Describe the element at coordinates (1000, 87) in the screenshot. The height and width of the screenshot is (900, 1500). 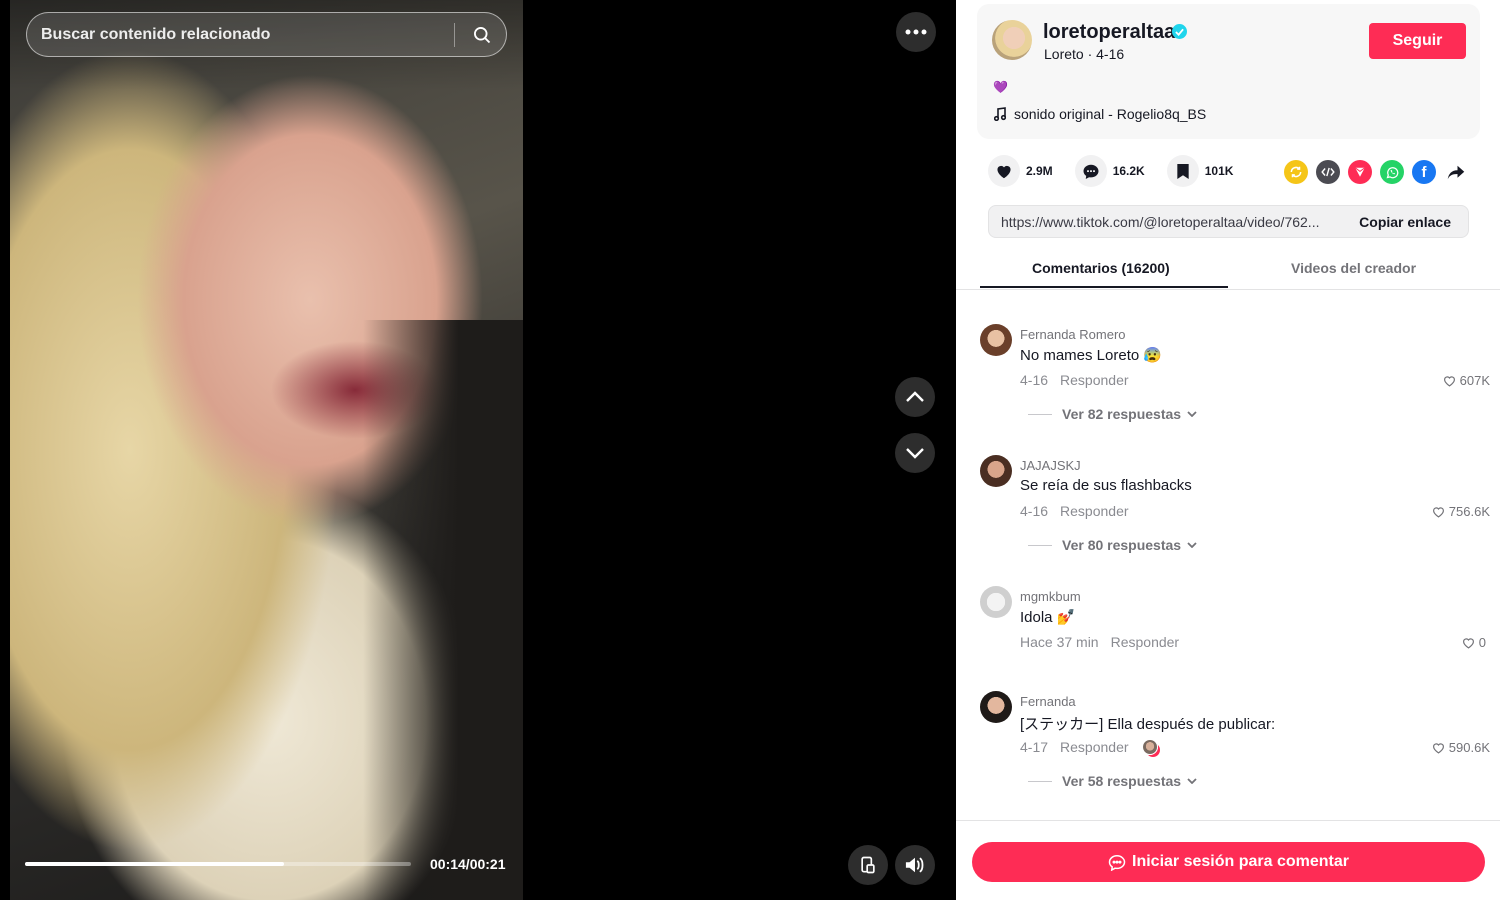
I see `caption-text: 💜` at that location.